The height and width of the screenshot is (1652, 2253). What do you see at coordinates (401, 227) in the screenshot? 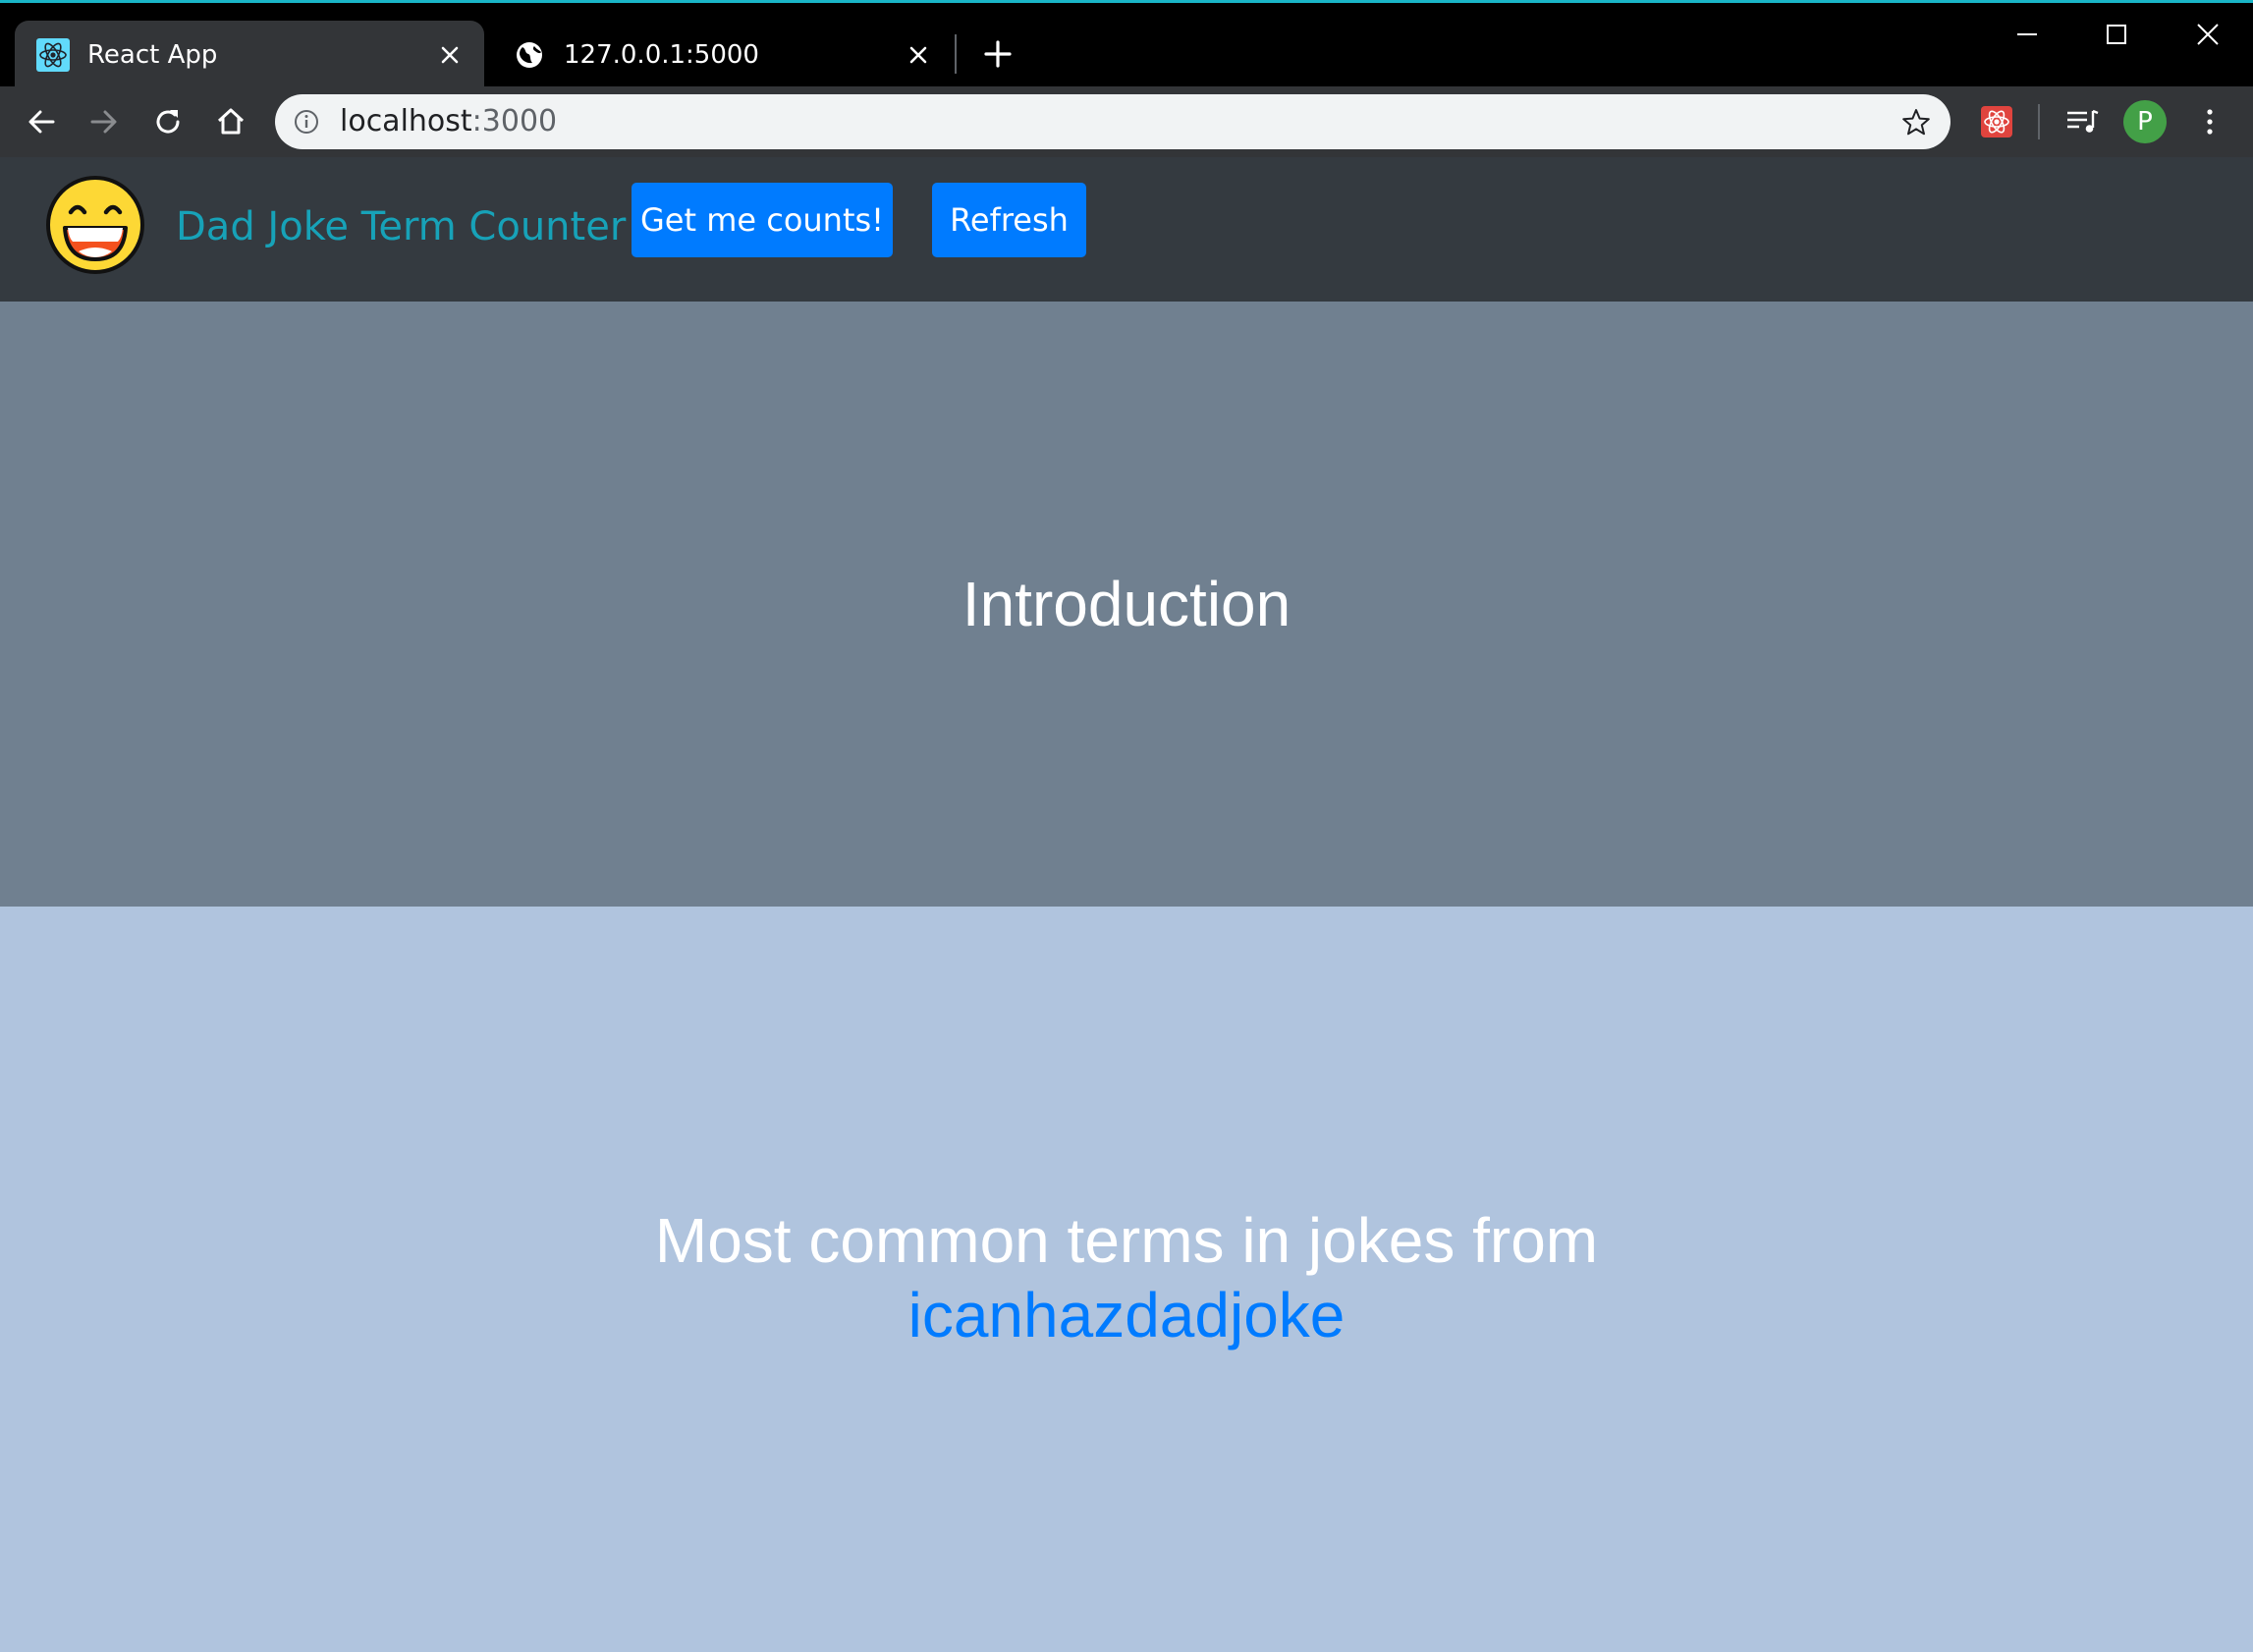
I see `app-title: Dad Joke Term Counter` at bounding box center [401, 227].